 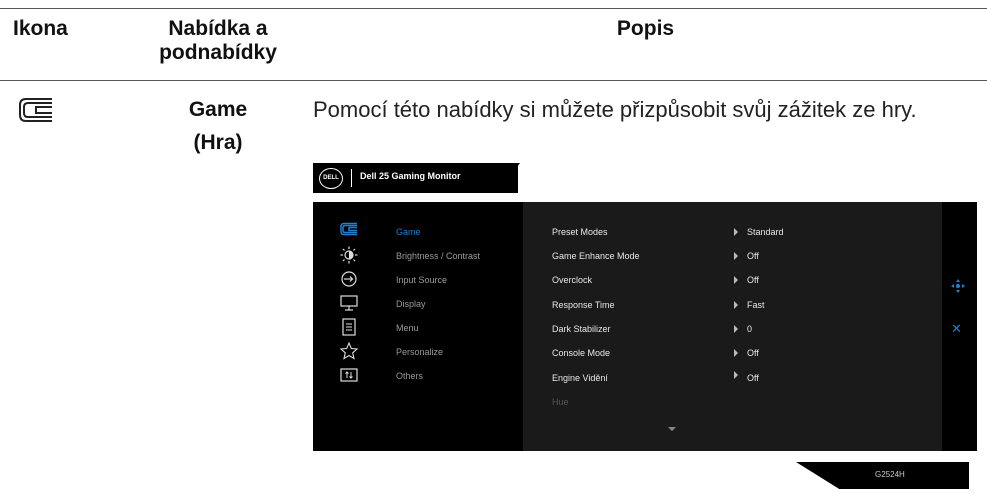 What do you see at coordinates (349, 303) in the screenshot?
I see `display-icon` at bounding box center [349, 303].